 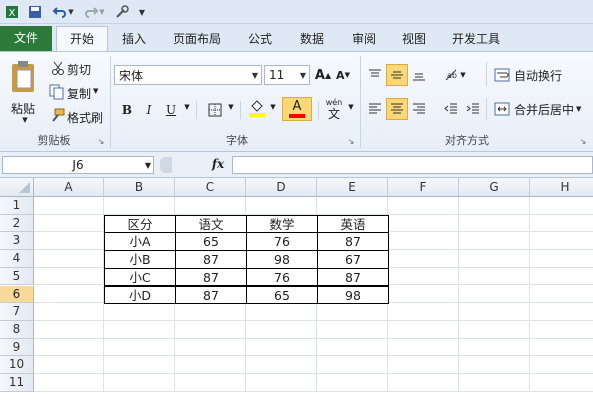 What do you see at coordinates (412, 165) in the screenshot?
I see `formula-input` at bounding box center [412, 165].